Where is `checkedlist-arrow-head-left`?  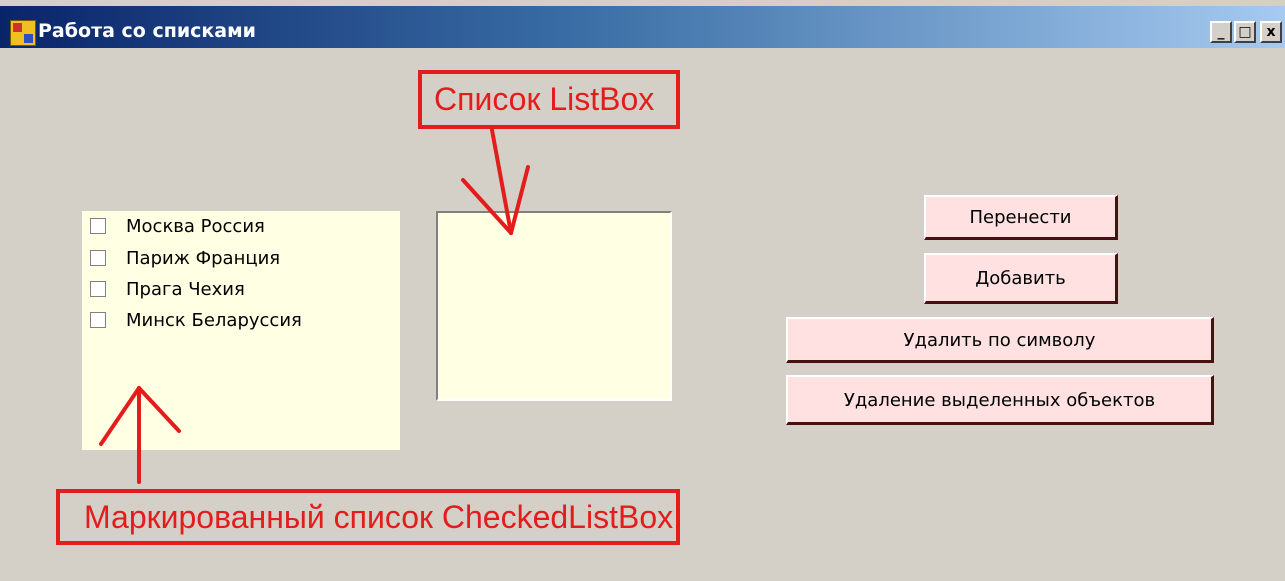 checkedlist-arrow-head-left is located at coordinates (120, 416).